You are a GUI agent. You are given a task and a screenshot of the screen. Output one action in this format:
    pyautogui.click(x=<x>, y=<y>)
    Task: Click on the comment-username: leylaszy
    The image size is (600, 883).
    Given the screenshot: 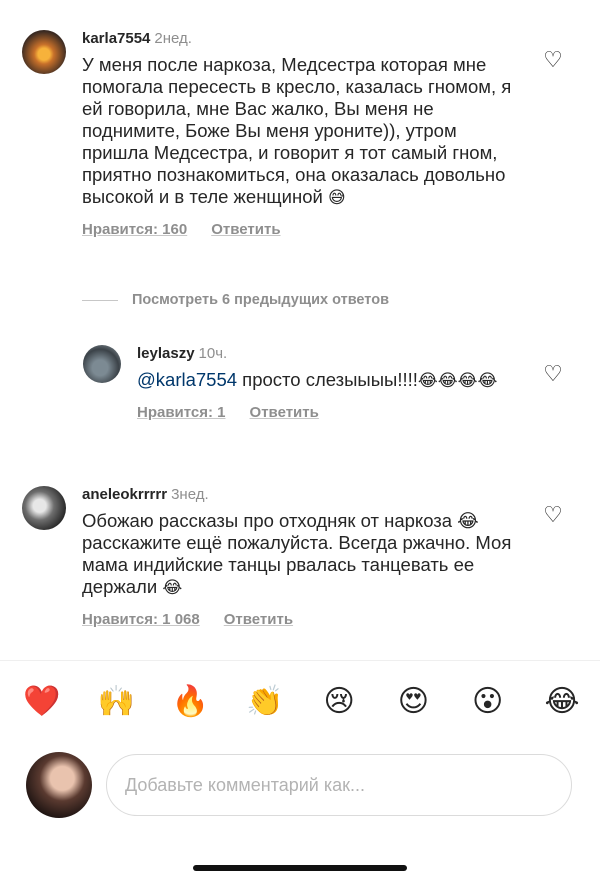 What is the action you would take?
    pyautogui.click(x=166, y=353)
    